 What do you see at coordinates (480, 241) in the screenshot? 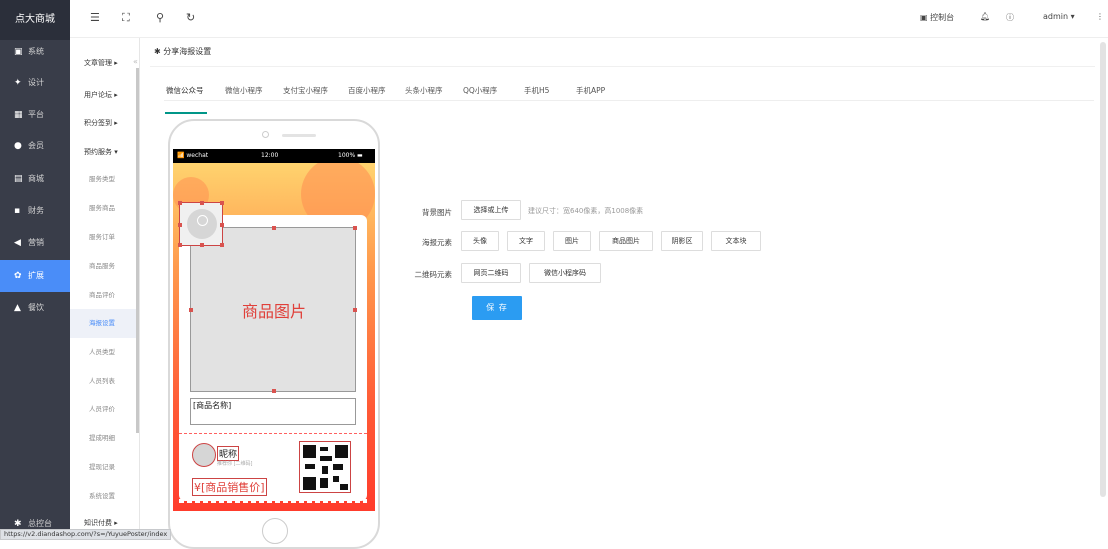
I see `add-avatar-button: 头像` at bounding box center [480, 241].